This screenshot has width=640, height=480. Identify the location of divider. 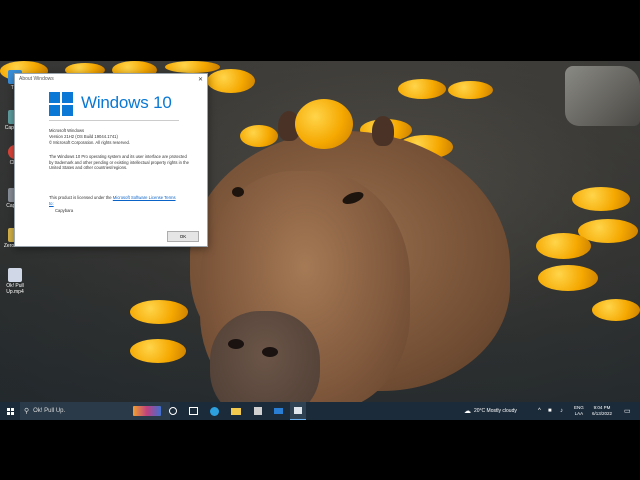
(114, 120).